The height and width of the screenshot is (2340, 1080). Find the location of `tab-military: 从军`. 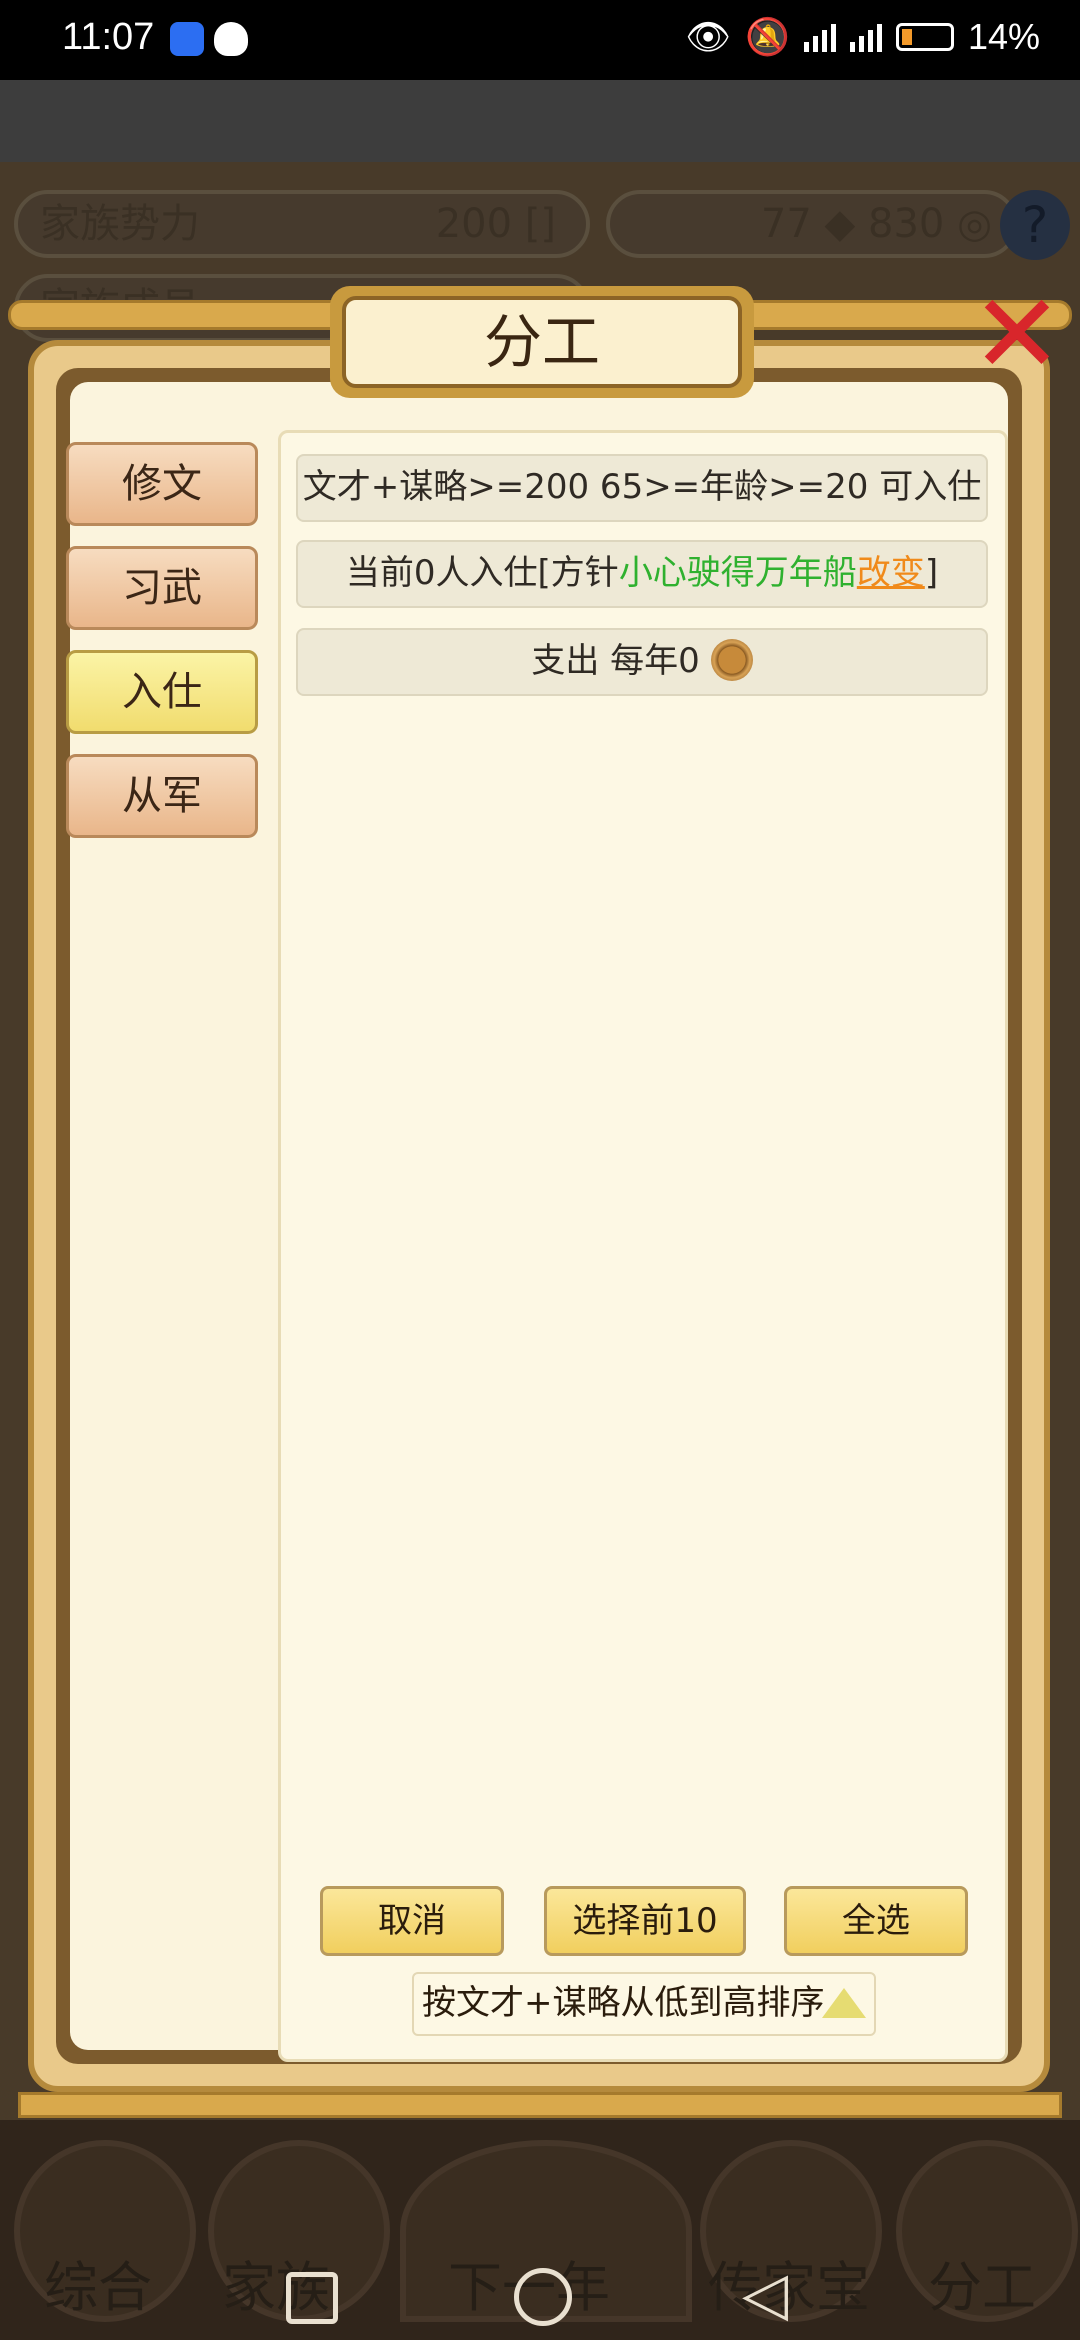

tab-military: 从军 is located at coordinates (162, 796).